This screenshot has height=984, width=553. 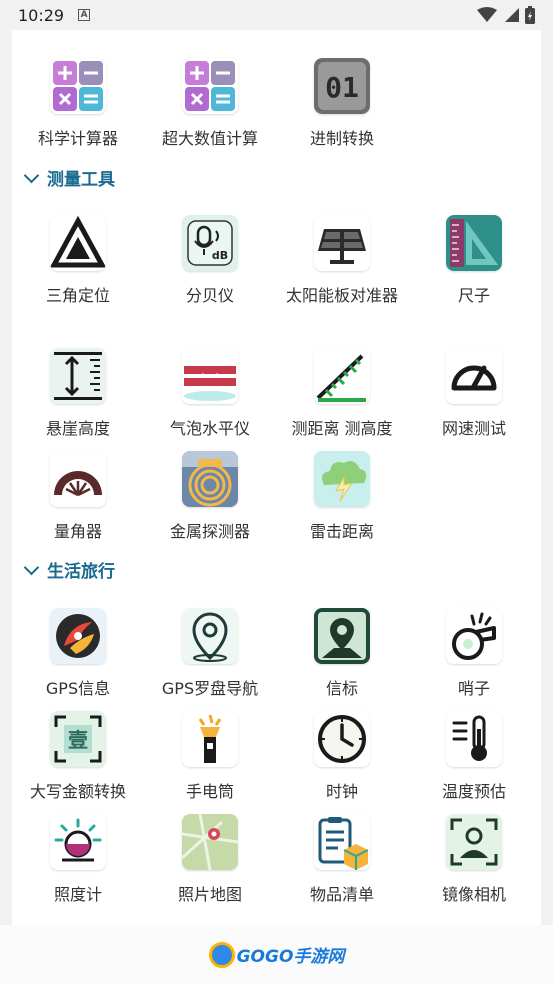 I want to click on section-title: 测量工具, so click(x=81, y=180).